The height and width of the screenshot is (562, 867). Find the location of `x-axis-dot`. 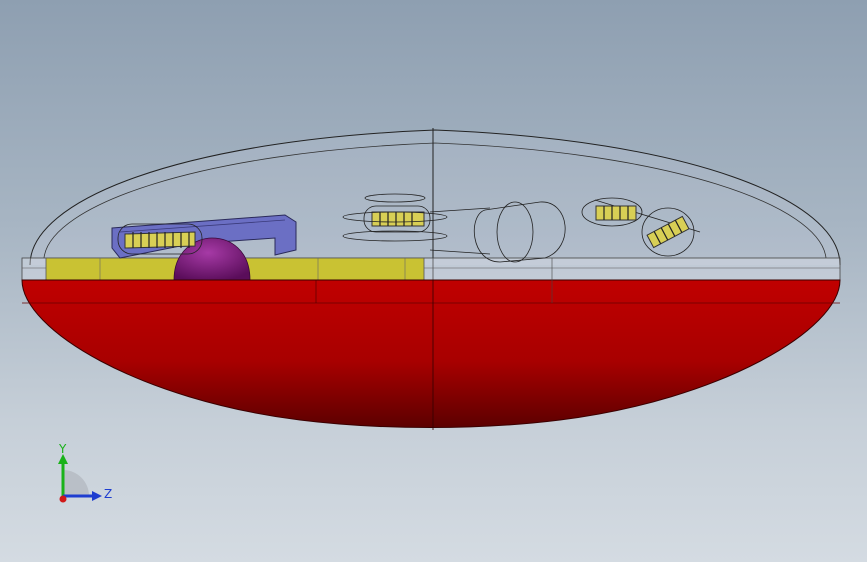

x-axis-dot is located at coordinates (63, 499).